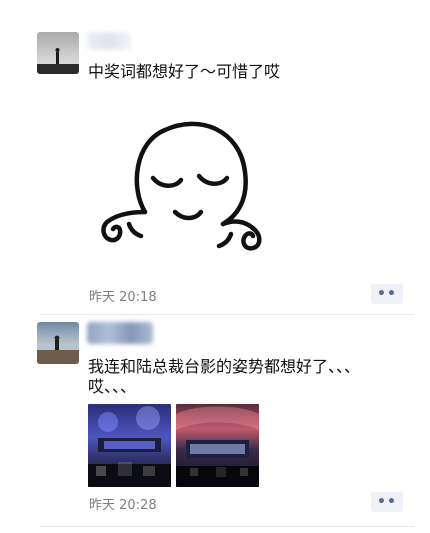  I want to click on post-text-line: 我连和陆总裁台影的姿势都想好了、、、, so click(224, 366).